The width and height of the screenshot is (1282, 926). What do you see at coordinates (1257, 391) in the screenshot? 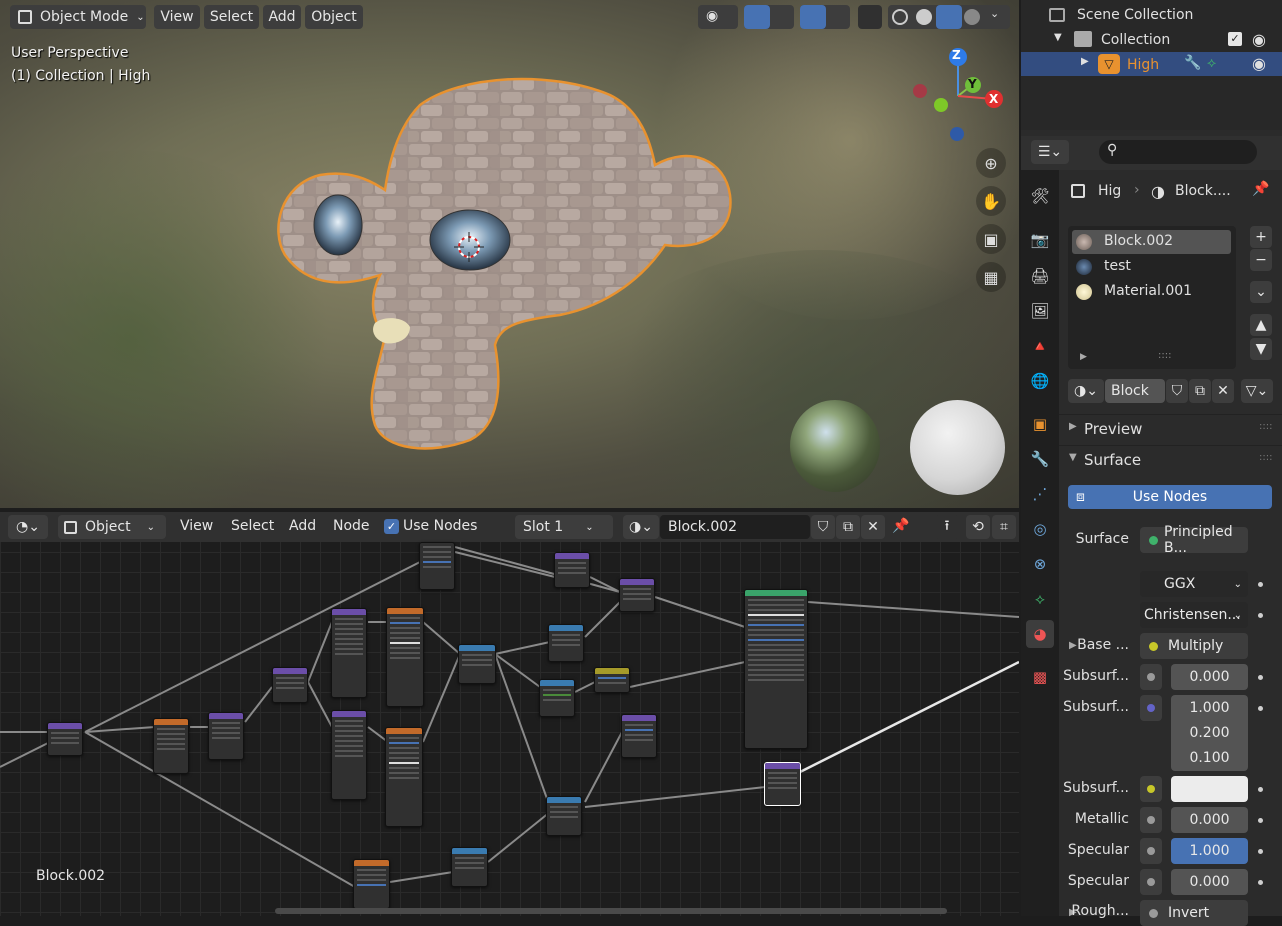
I see `link-dropdown: ▽⌄` at bounding box center [1257, 391].